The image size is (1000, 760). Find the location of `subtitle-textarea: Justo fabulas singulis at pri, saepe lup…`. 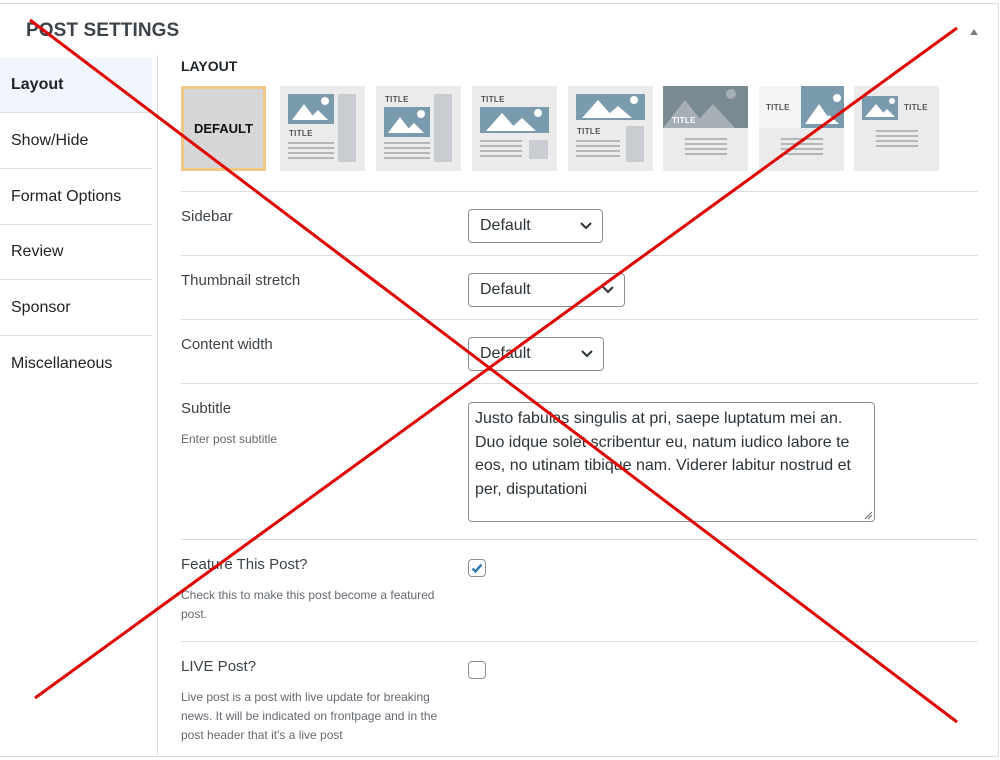

subtitle-textarea: Justo fabulas singulis at pri, saepe lup… is located at coordinates (671, 462).